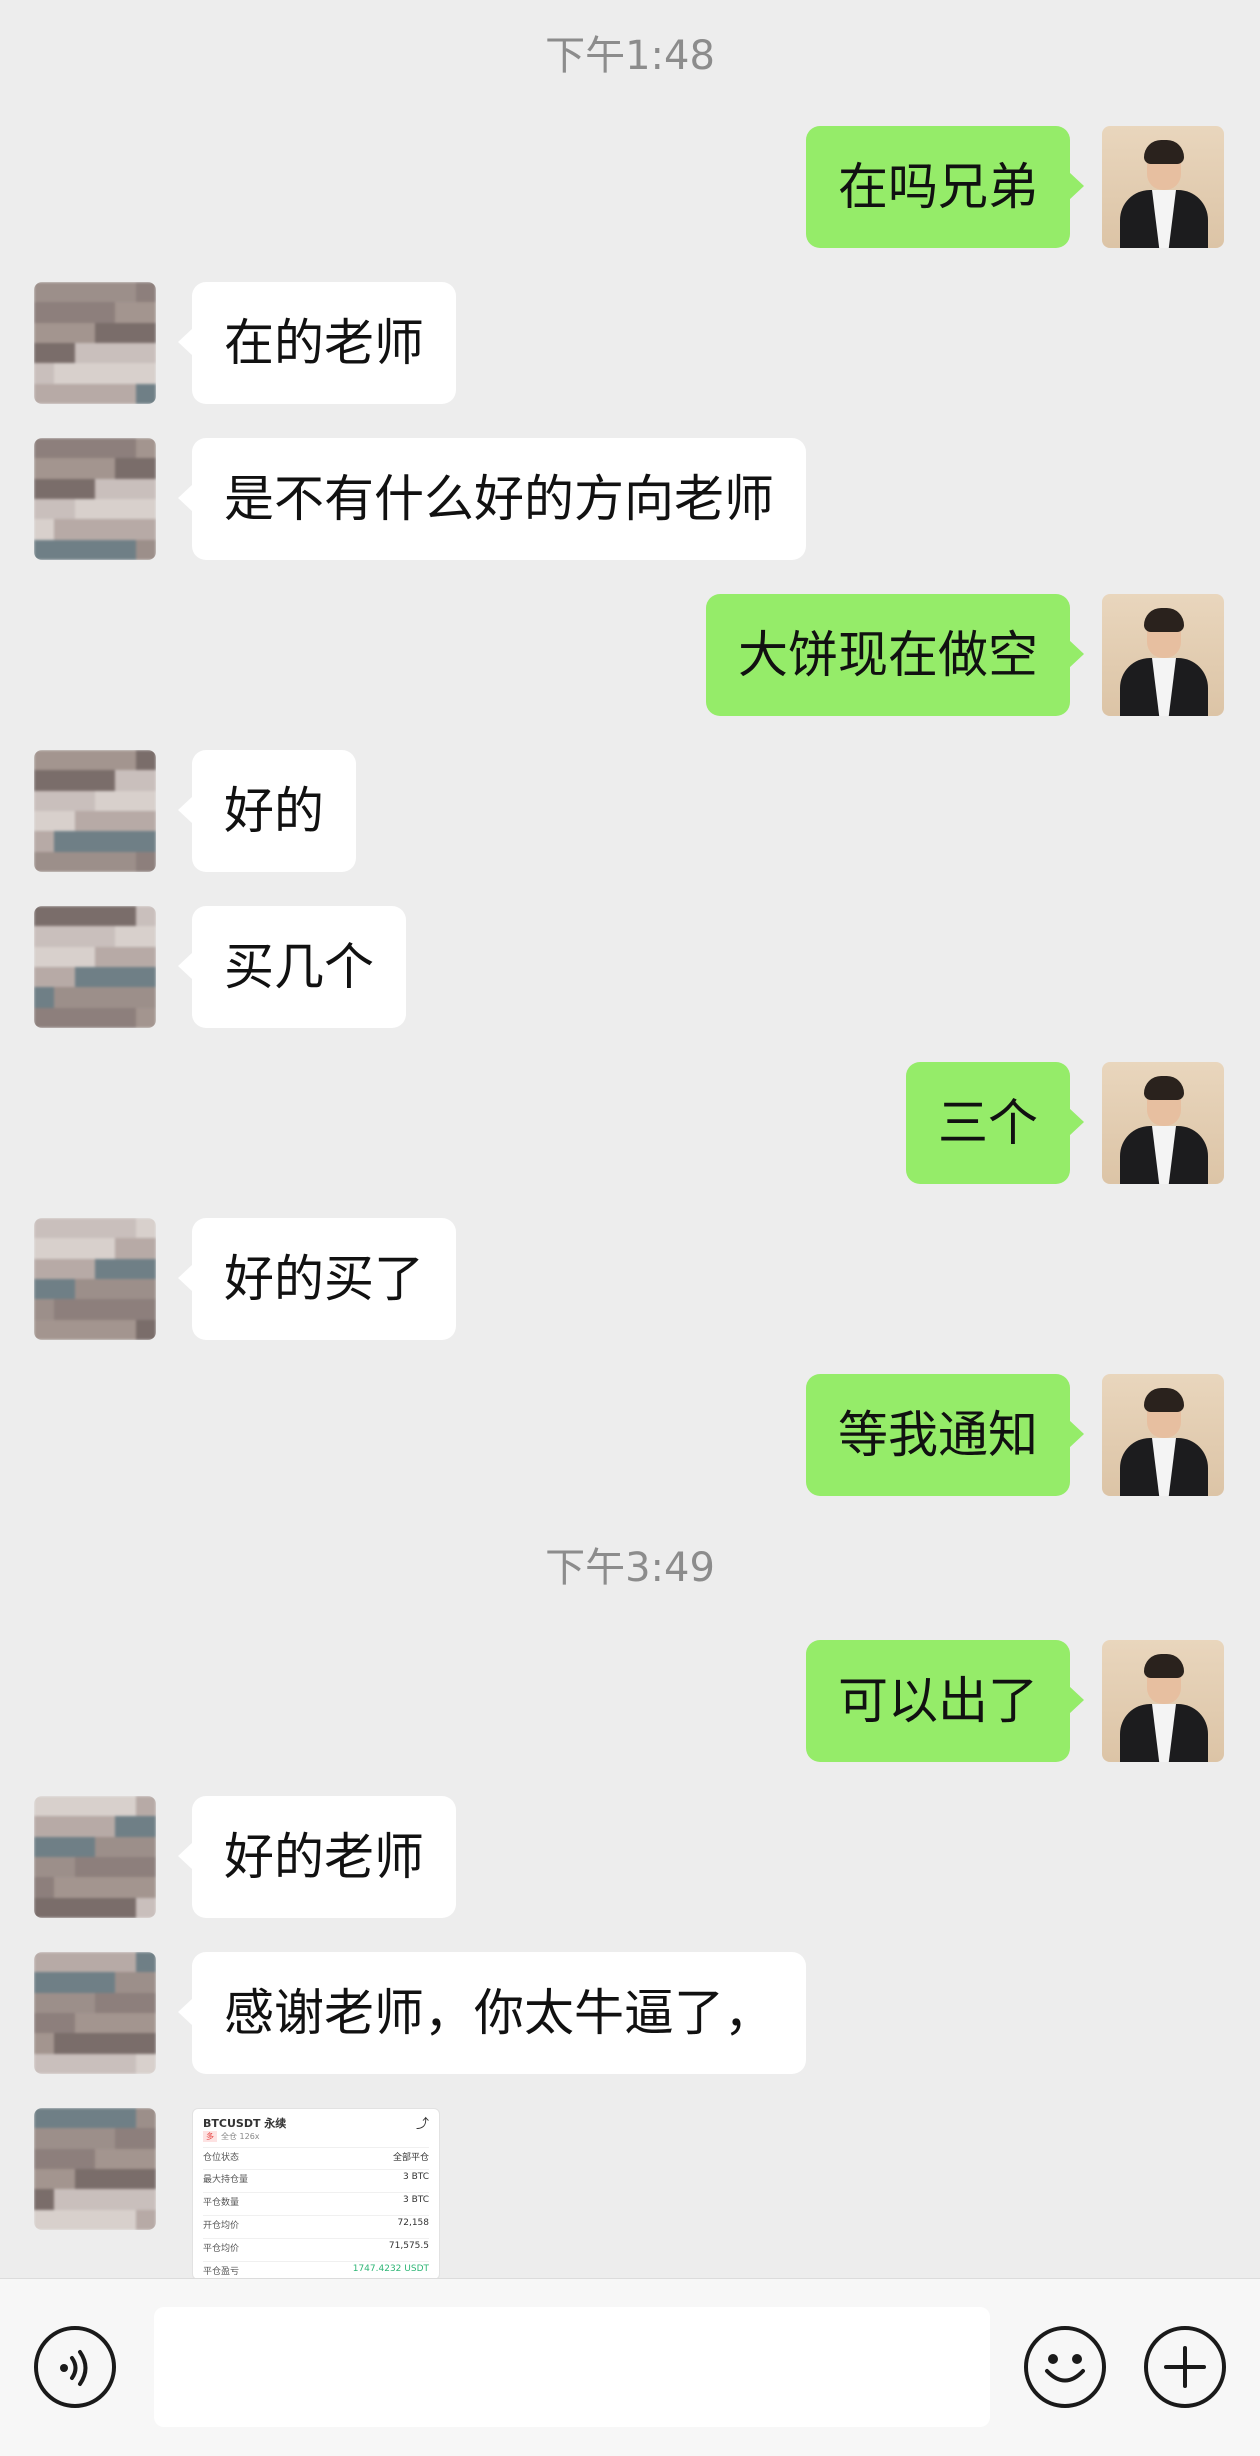 The width and height of the screenshot is (1260, 2456). I want to click on plus-button, so click(1185, 2367).